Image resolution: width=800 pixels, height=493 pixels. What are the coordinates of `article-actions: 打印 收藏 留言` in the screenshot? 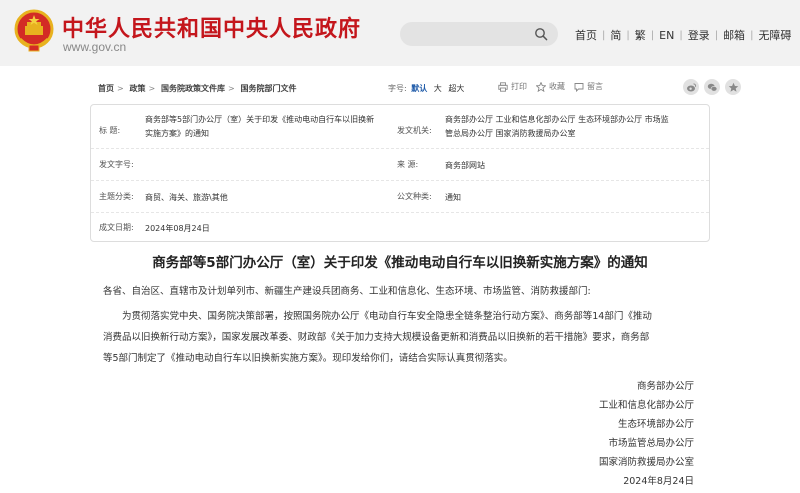 It's located at (555, 86).